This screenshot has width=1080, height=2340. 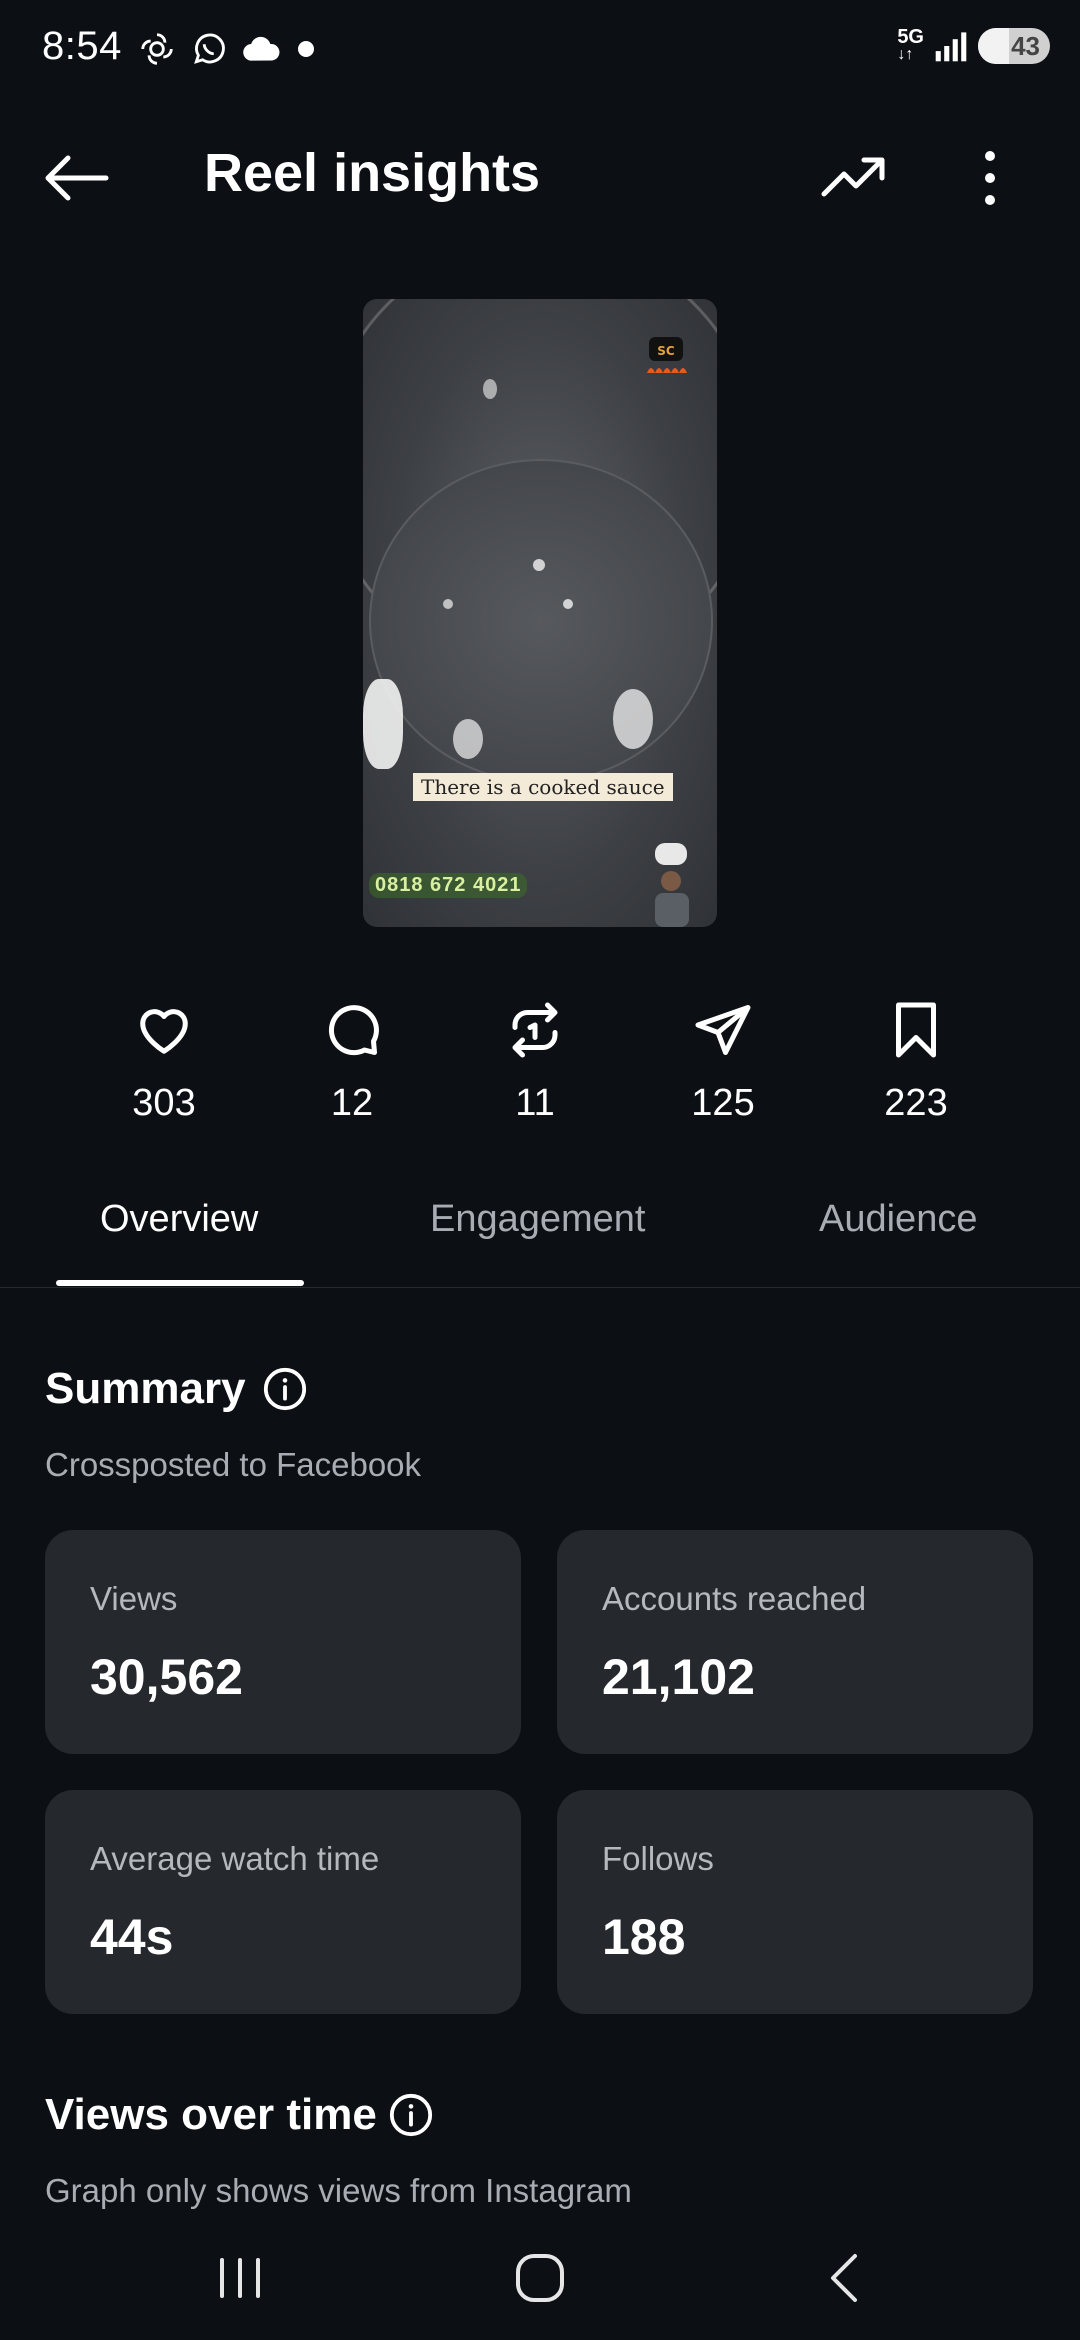 What do you see at coordinates (353, 1030) in the screenshot?
I see `comment-icon` at bounding box center [353, 1030].